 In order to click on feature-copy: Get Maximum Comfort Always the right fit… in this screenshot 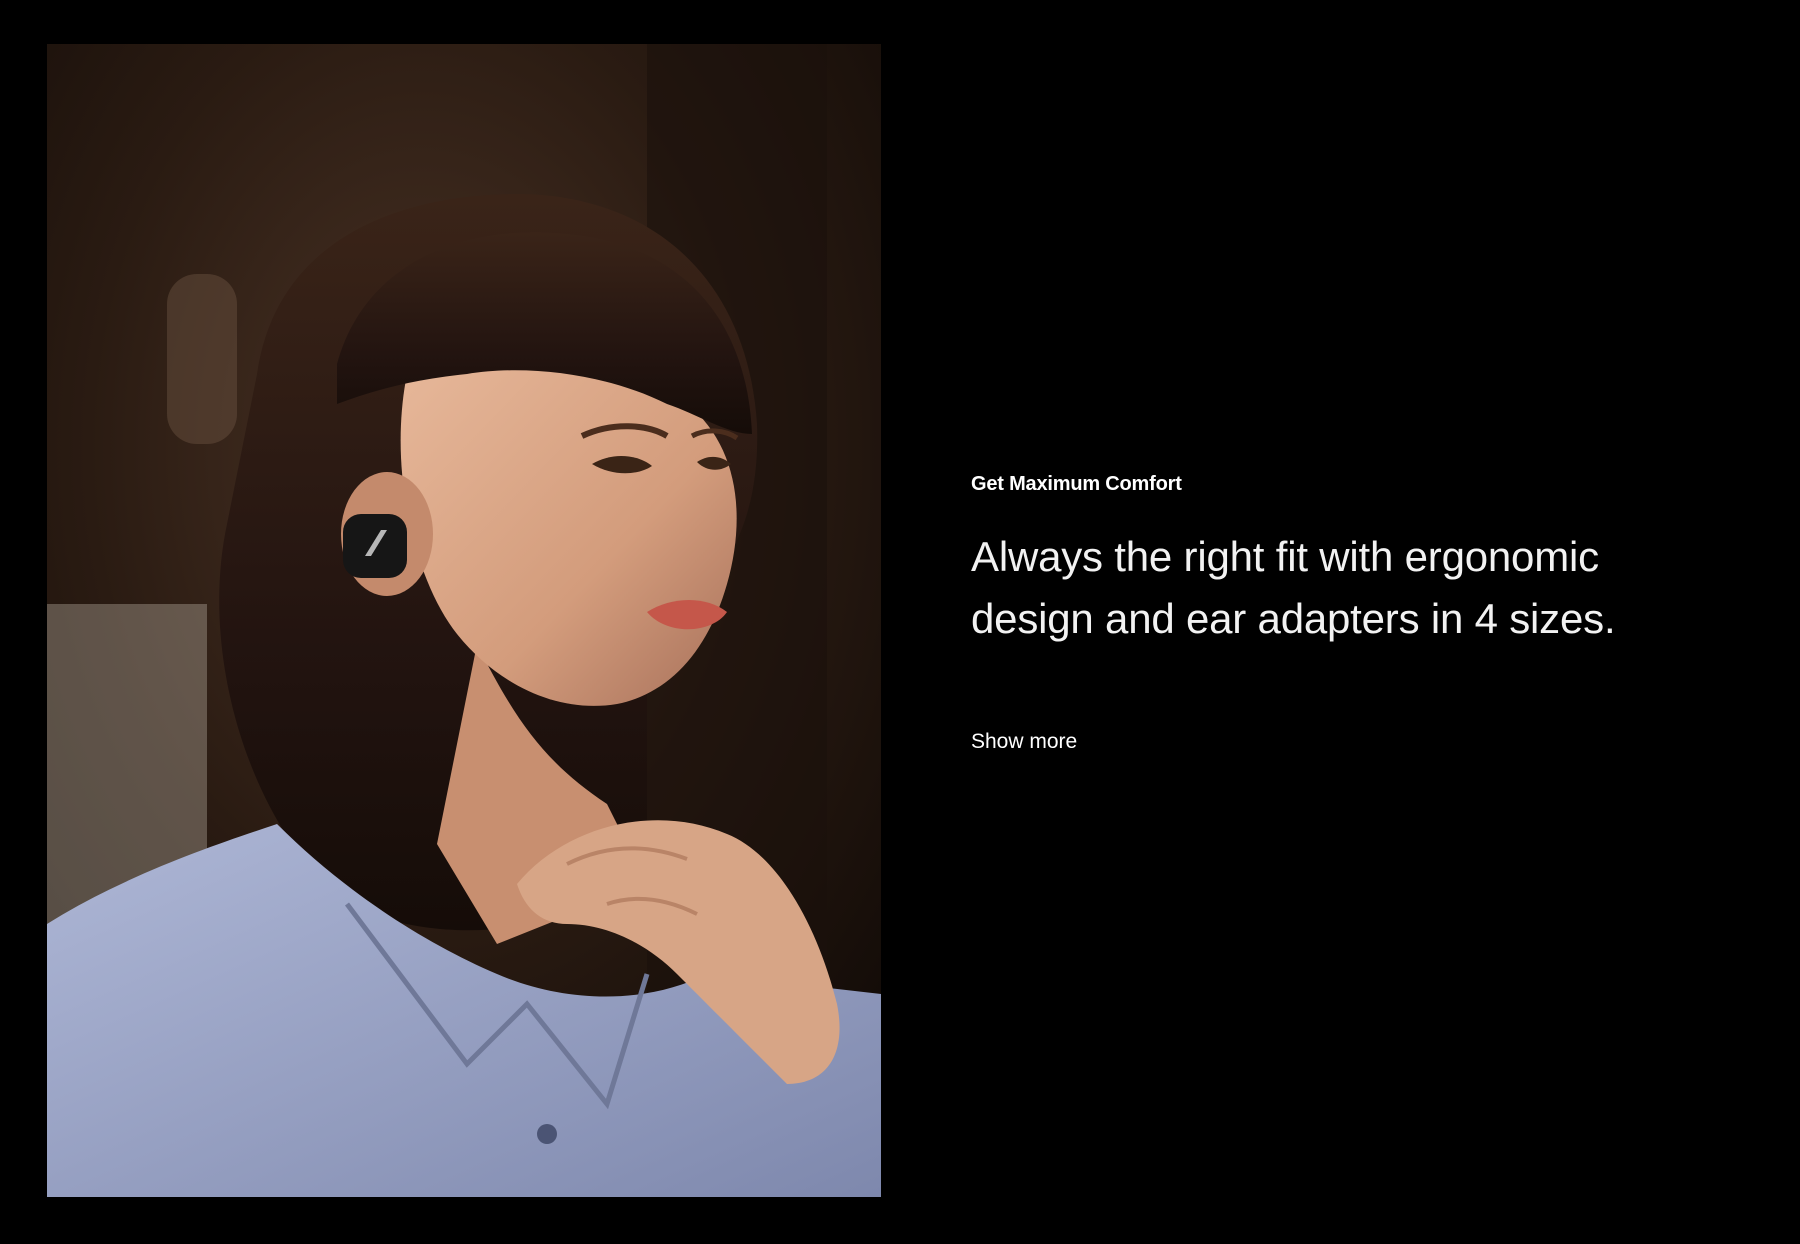, I will do `click(1331, 613)`.